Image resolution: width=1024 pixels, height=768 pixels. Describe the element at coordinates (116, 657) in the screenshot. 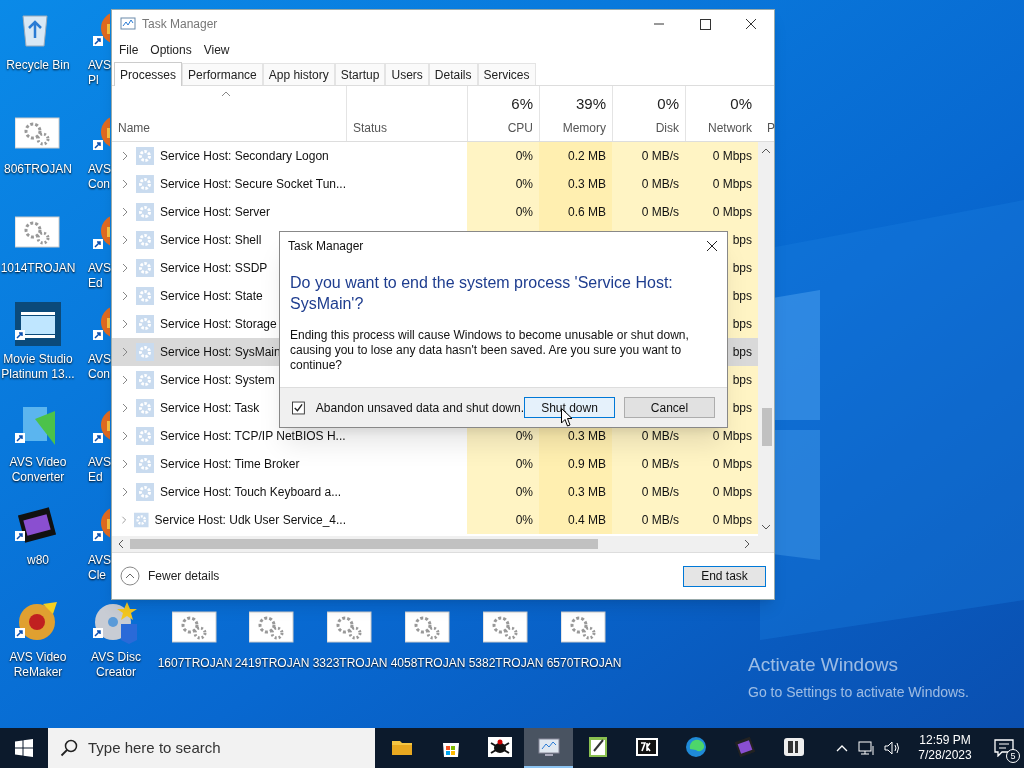

I see `icon-label: AVS Disc` at that location.